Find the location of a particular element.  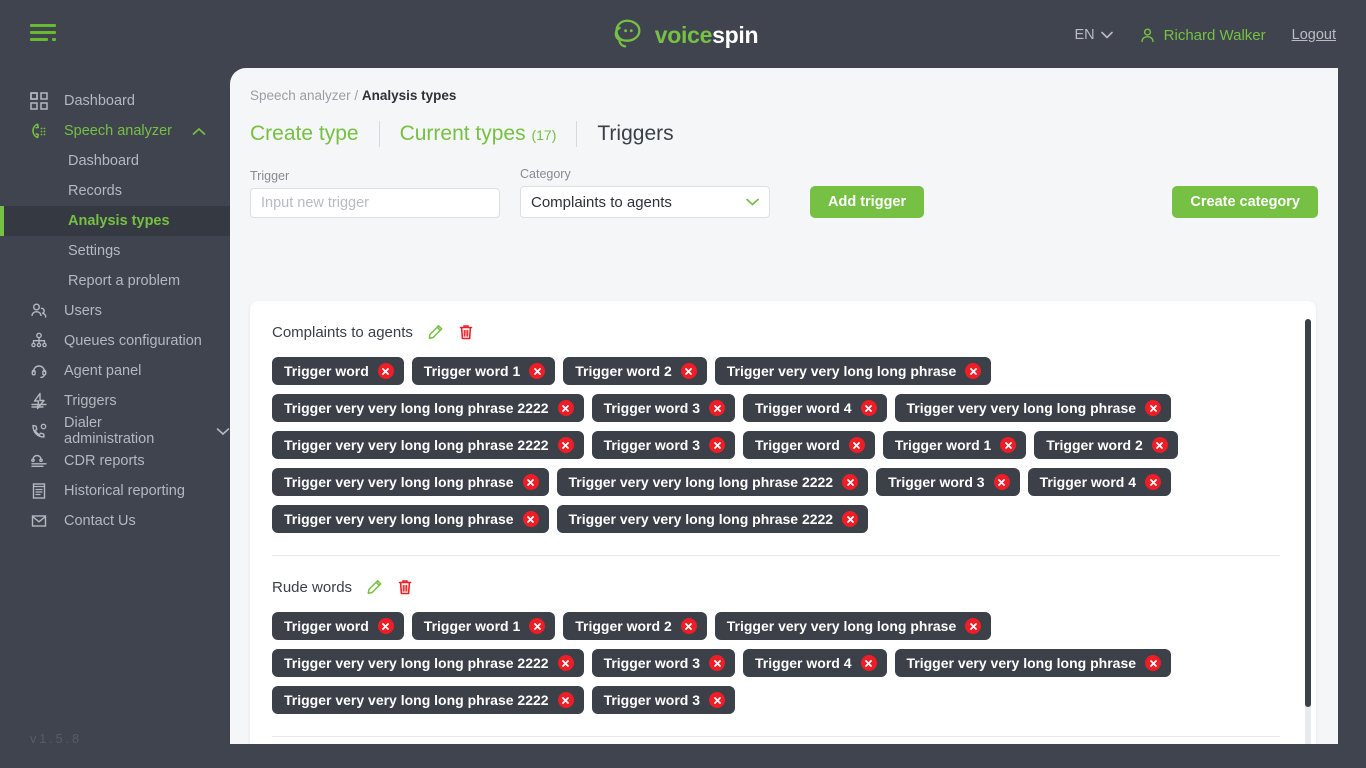

tab-triggers: Triggers is located at coordinates (635, 134).